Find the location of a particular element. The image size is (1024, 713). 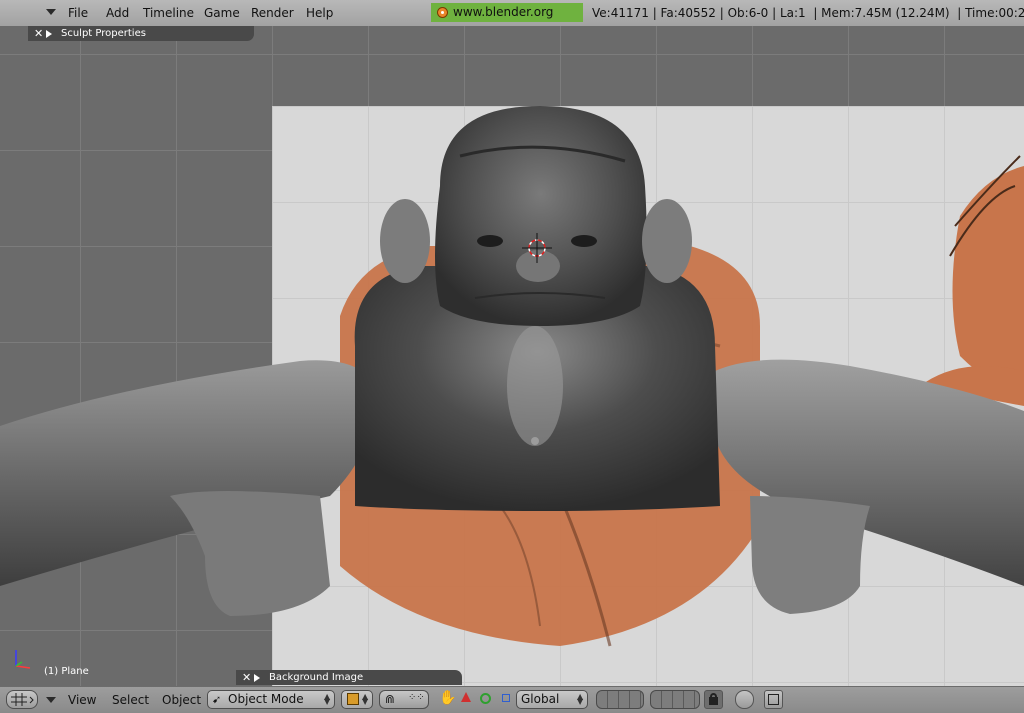

orientation-dropdown: Global ▲ ▼ is located at coordinates (552, 699).